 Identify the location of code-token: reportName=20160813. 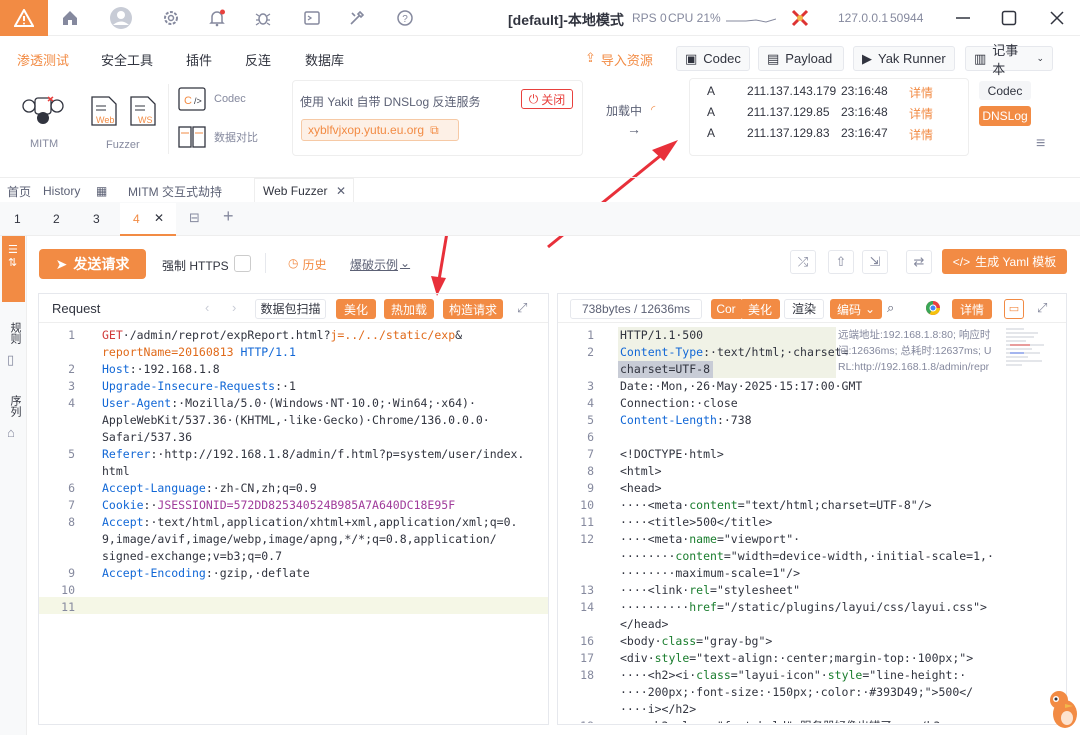
(168, 352).